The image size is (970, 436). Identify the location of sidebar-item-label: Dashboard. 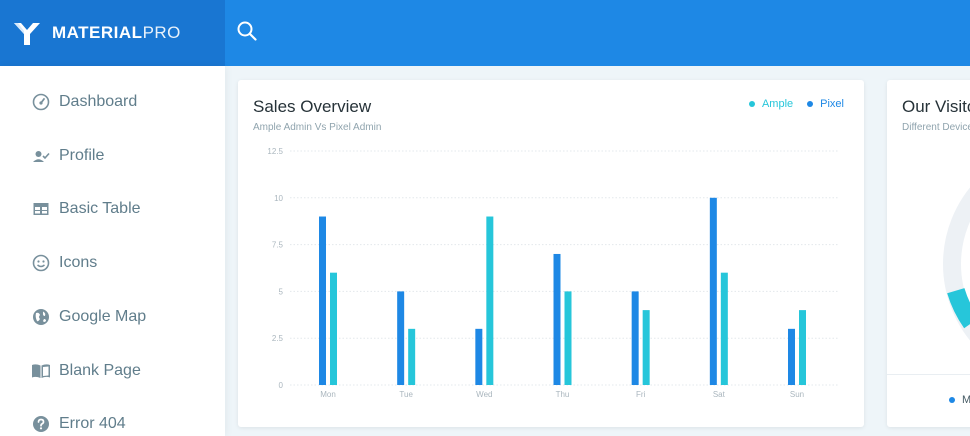
(98, 101).